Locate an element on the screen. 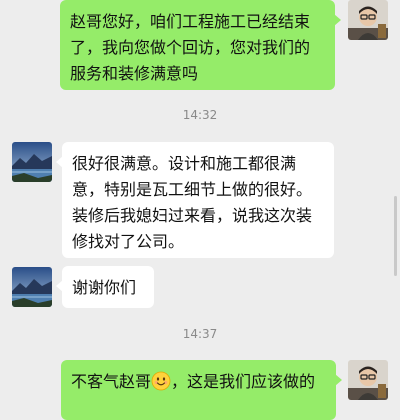 The width and height of the screenshot is (400, 420). message-bubble-sent: 不客气赵哥 ，这是我们应该做的 is located at coordinates (201, 390).